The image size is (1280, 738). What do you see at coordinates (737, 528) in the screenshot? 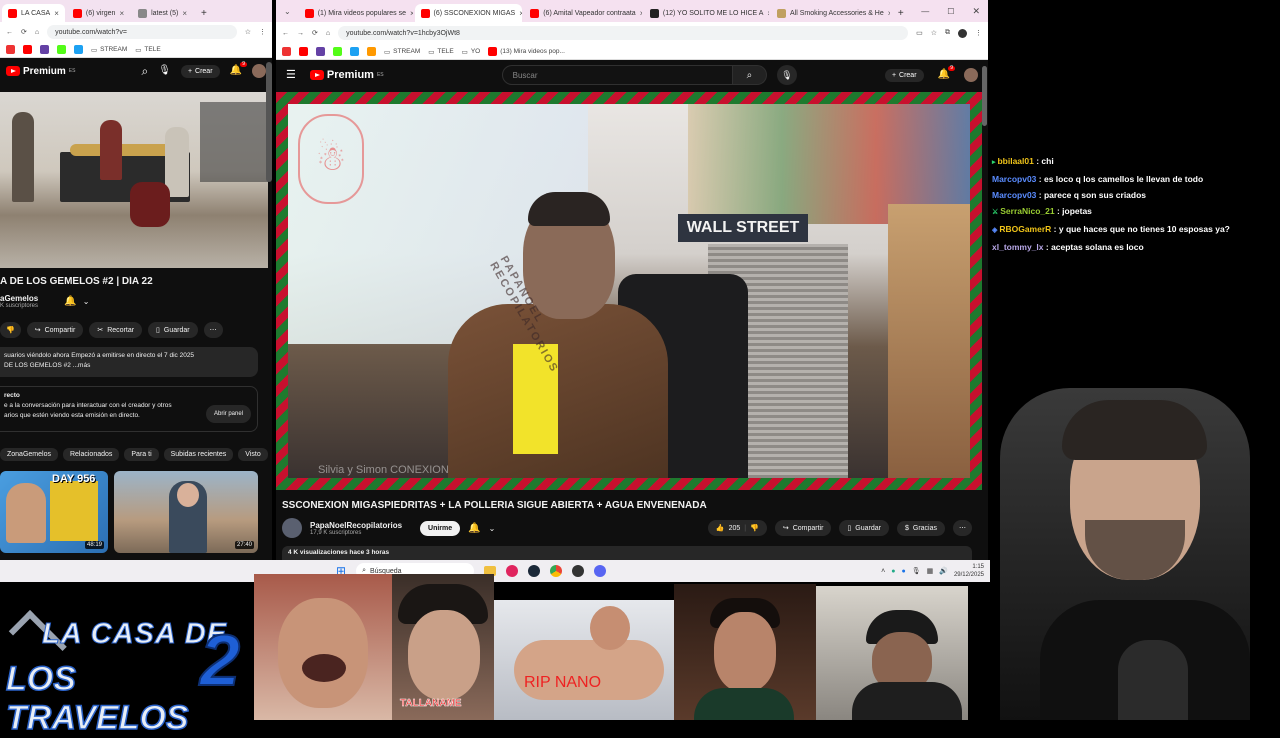
I see `like-button: 👍 205 | 👎` at bounding box center [737, 528].